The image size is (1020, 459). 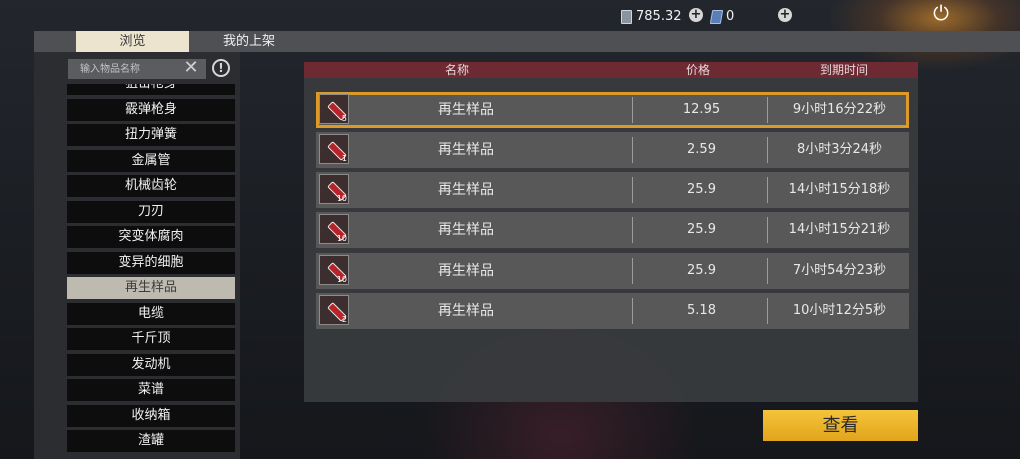 I want to click on category-item: 渣罐, so click(x=151, y=441).